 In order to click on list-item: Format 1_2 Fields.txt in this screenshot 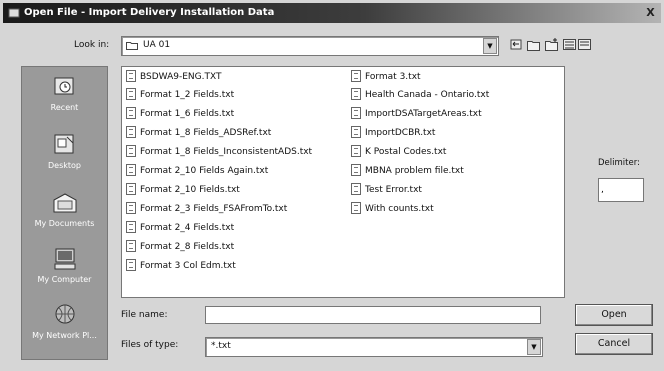, I will do `click(180, 94)`.